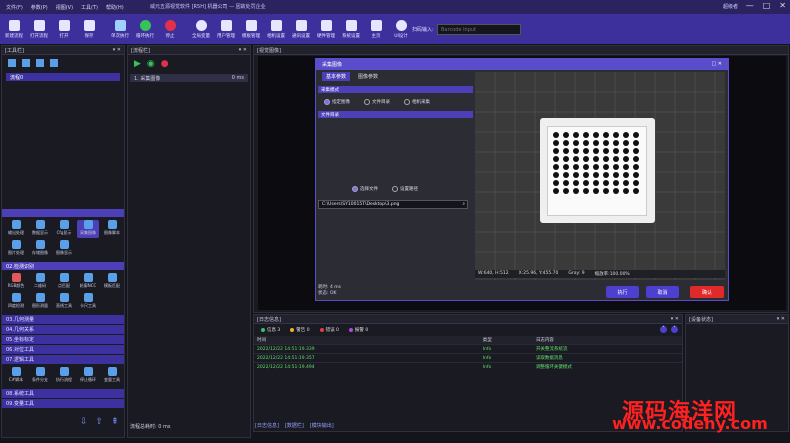 Image resolution: width=790 pixels, height=443 pixels. What do you see at coordinates (301, 29) in the screenshot?
I see `toolbar-comm: 通讯设置` at bounding box center [301, 29].